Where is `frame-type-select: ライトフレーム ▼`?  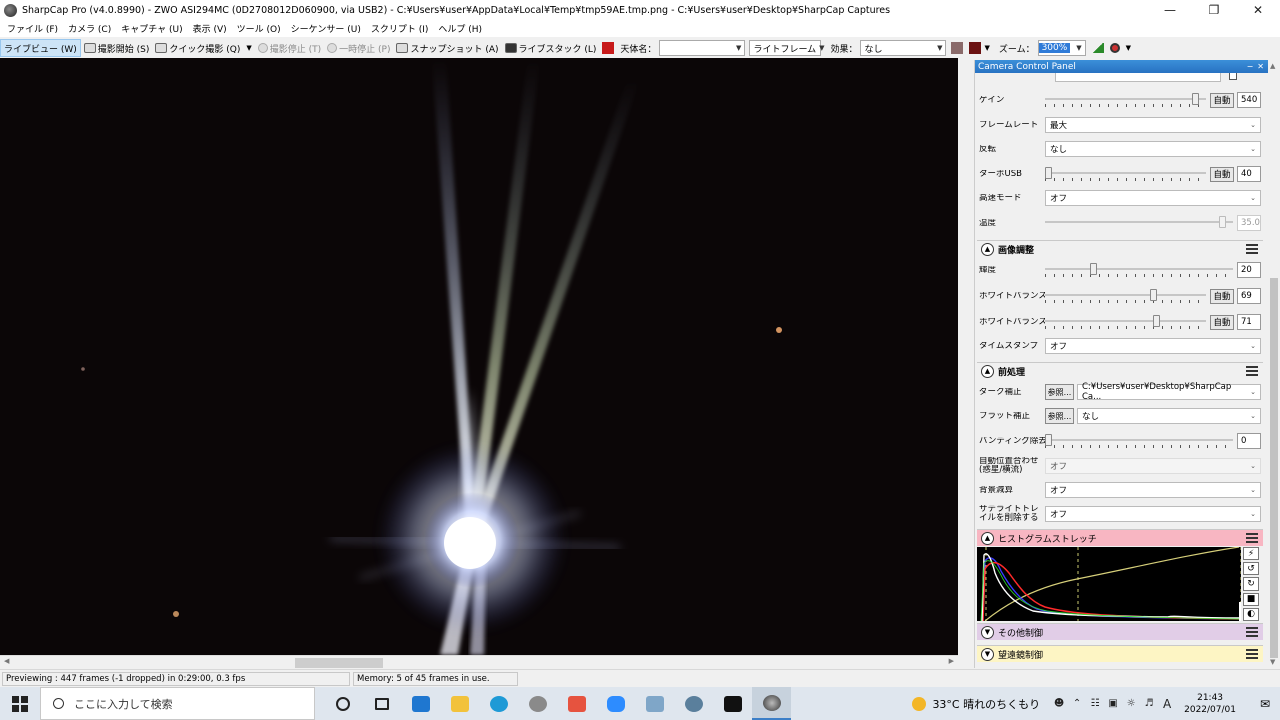
frame-type-select: ライトフレーム ▼ is located at coordinates (787, 48).